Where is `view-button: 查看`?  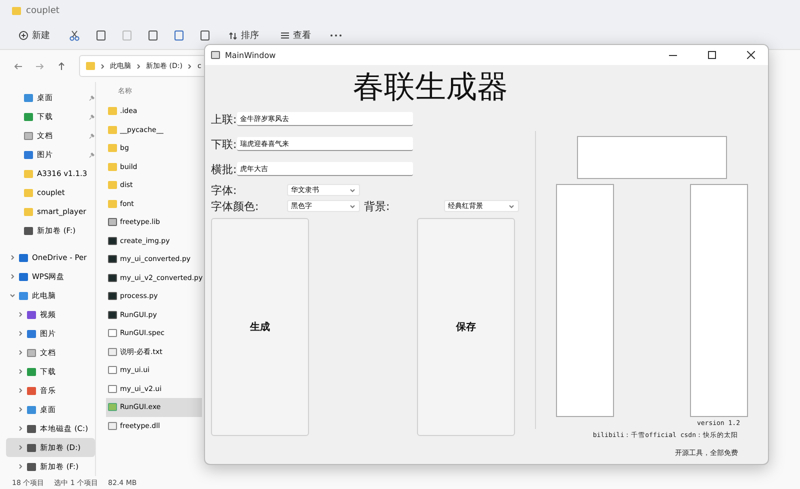
view-button: 查看 is located at coordinates (296, 36).